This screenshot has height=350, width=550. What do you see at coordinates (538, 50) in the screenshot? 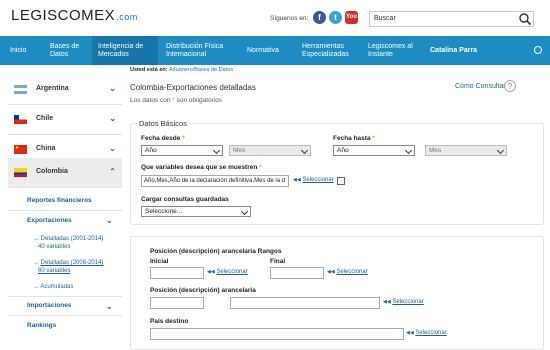
I see `user-chevron-icon` at bounding box center [538, 50].